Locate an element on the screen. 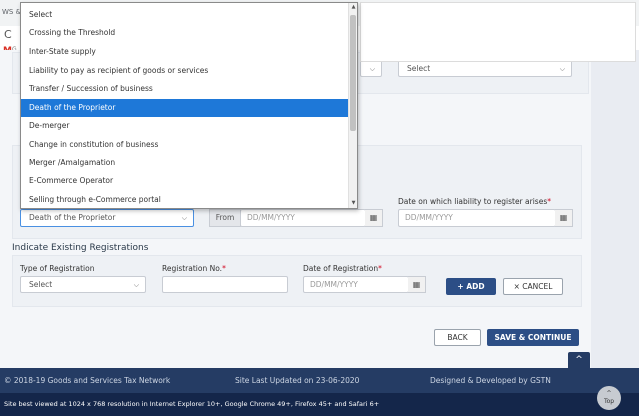 Image resolution: width=639 pixels, height=416 pixels. dropdown-option: E-Commerce Operator is located at coordinates (184, 181).